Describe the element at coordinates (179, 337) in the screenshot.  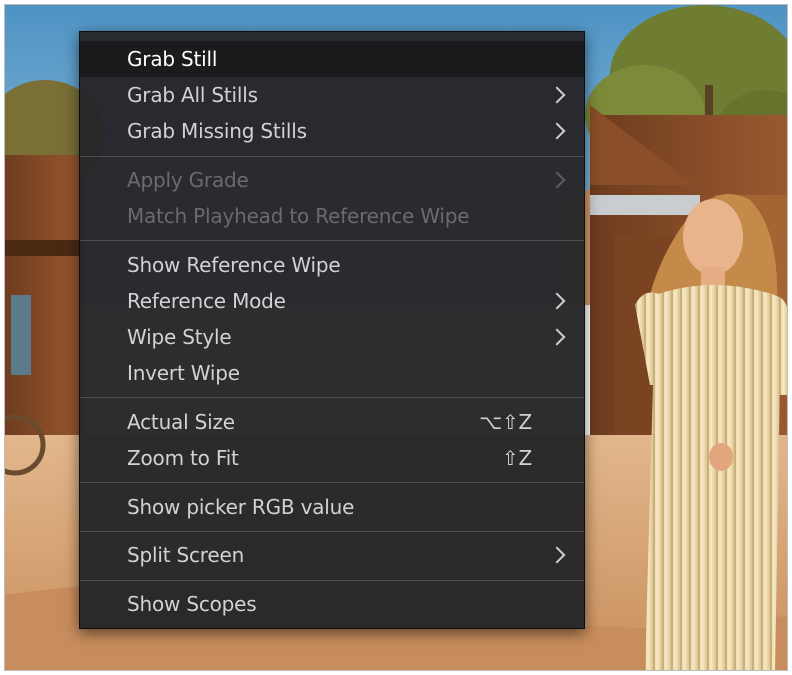
I see `menu-item-label: Wipe Style` at that location.